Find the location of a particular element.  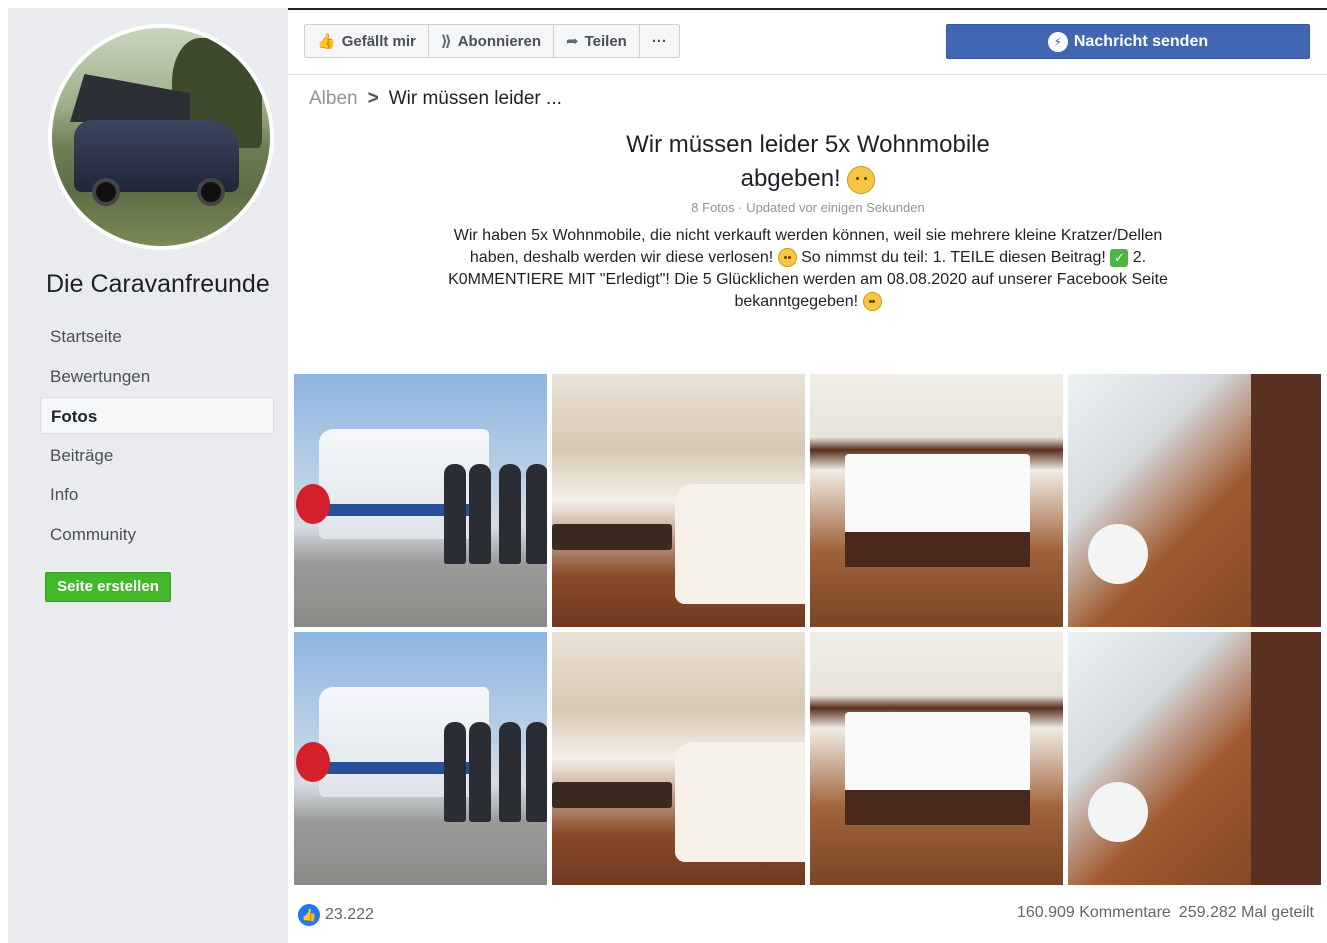

thumbs-up-icon: 👍 is located at coordinates (326, 41).